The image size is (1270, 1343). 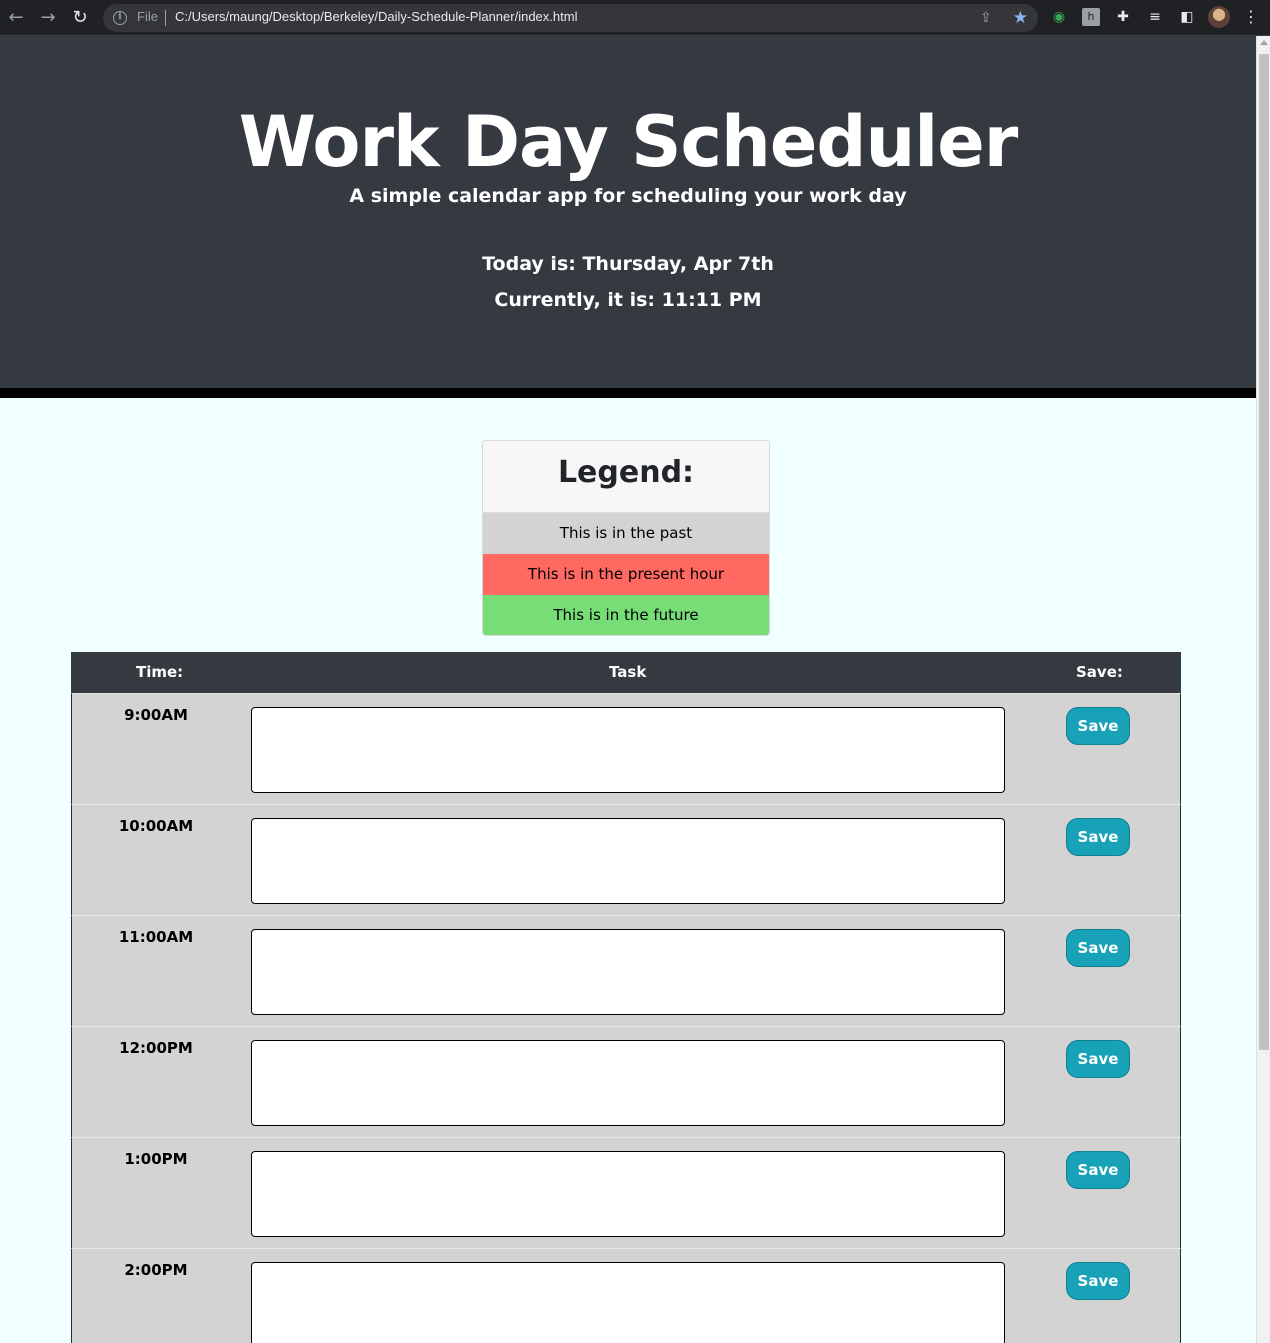 I want to click on back-arrow-icon: ←, so click(x=16, y=18).